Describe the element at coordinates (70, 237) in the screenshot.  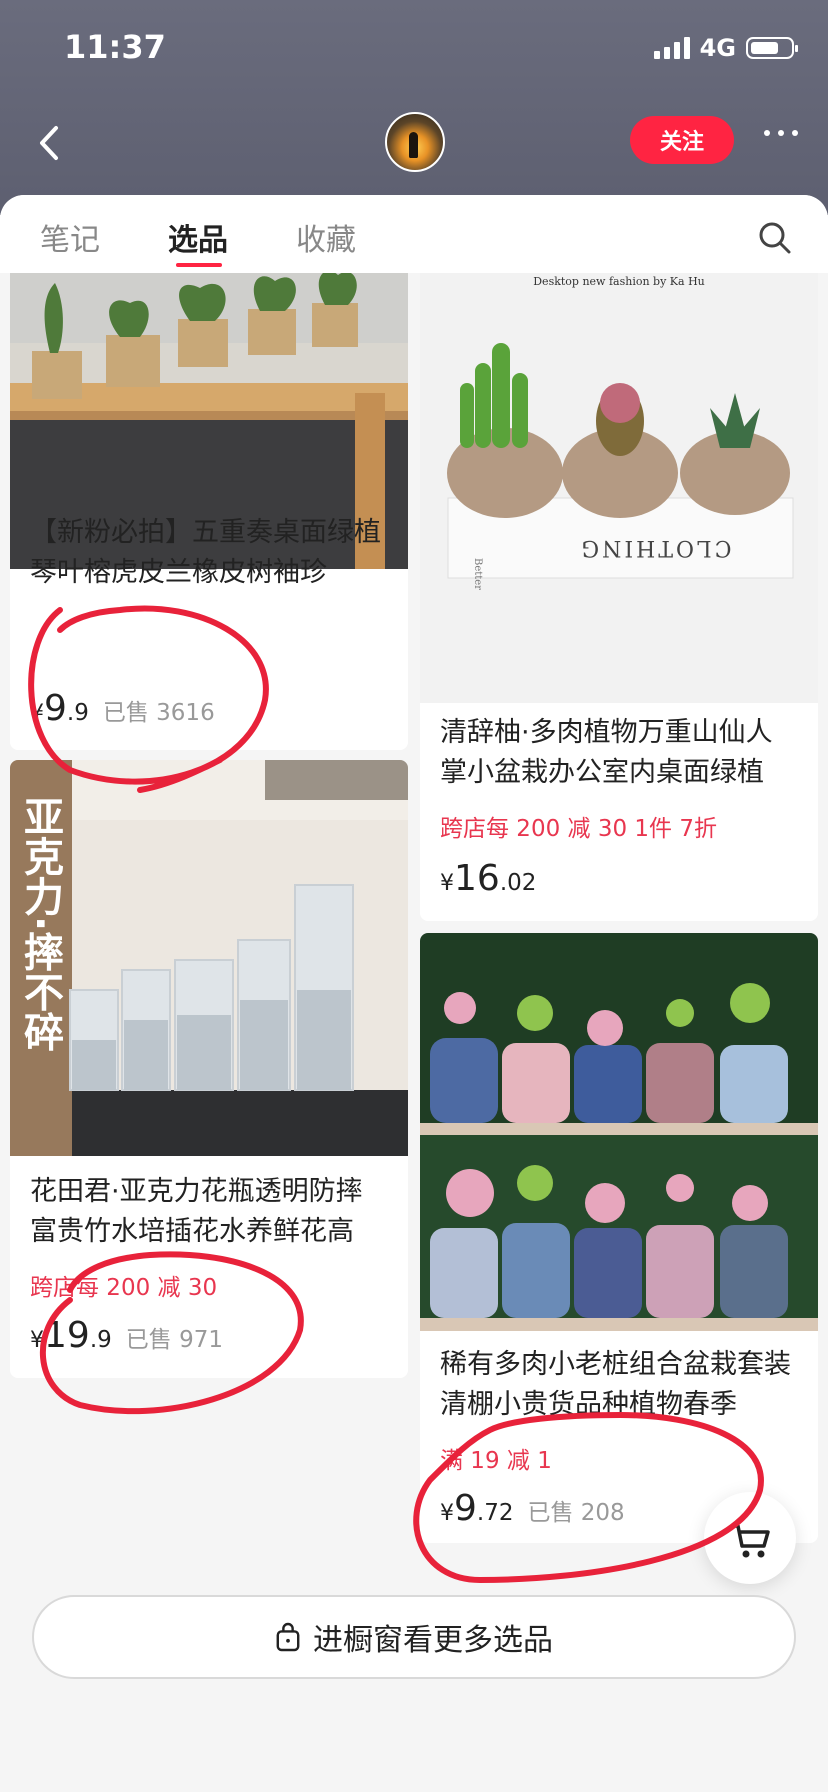
I see `tab-notes: 笔记` at that location.